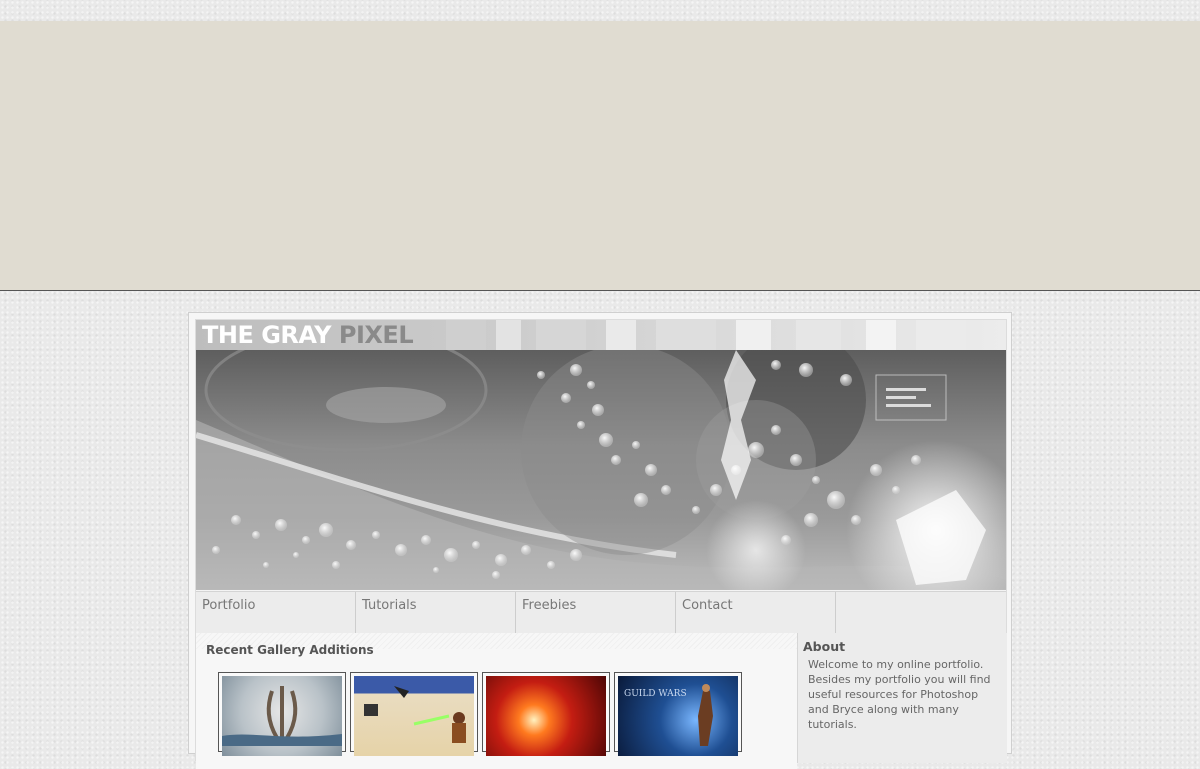 The image size is (1200, 769). What do you see at coordinates (276, 612) in the screenshot?
I see `nav-item-portfolio: Portfolio` at bounding box center [276, 612].